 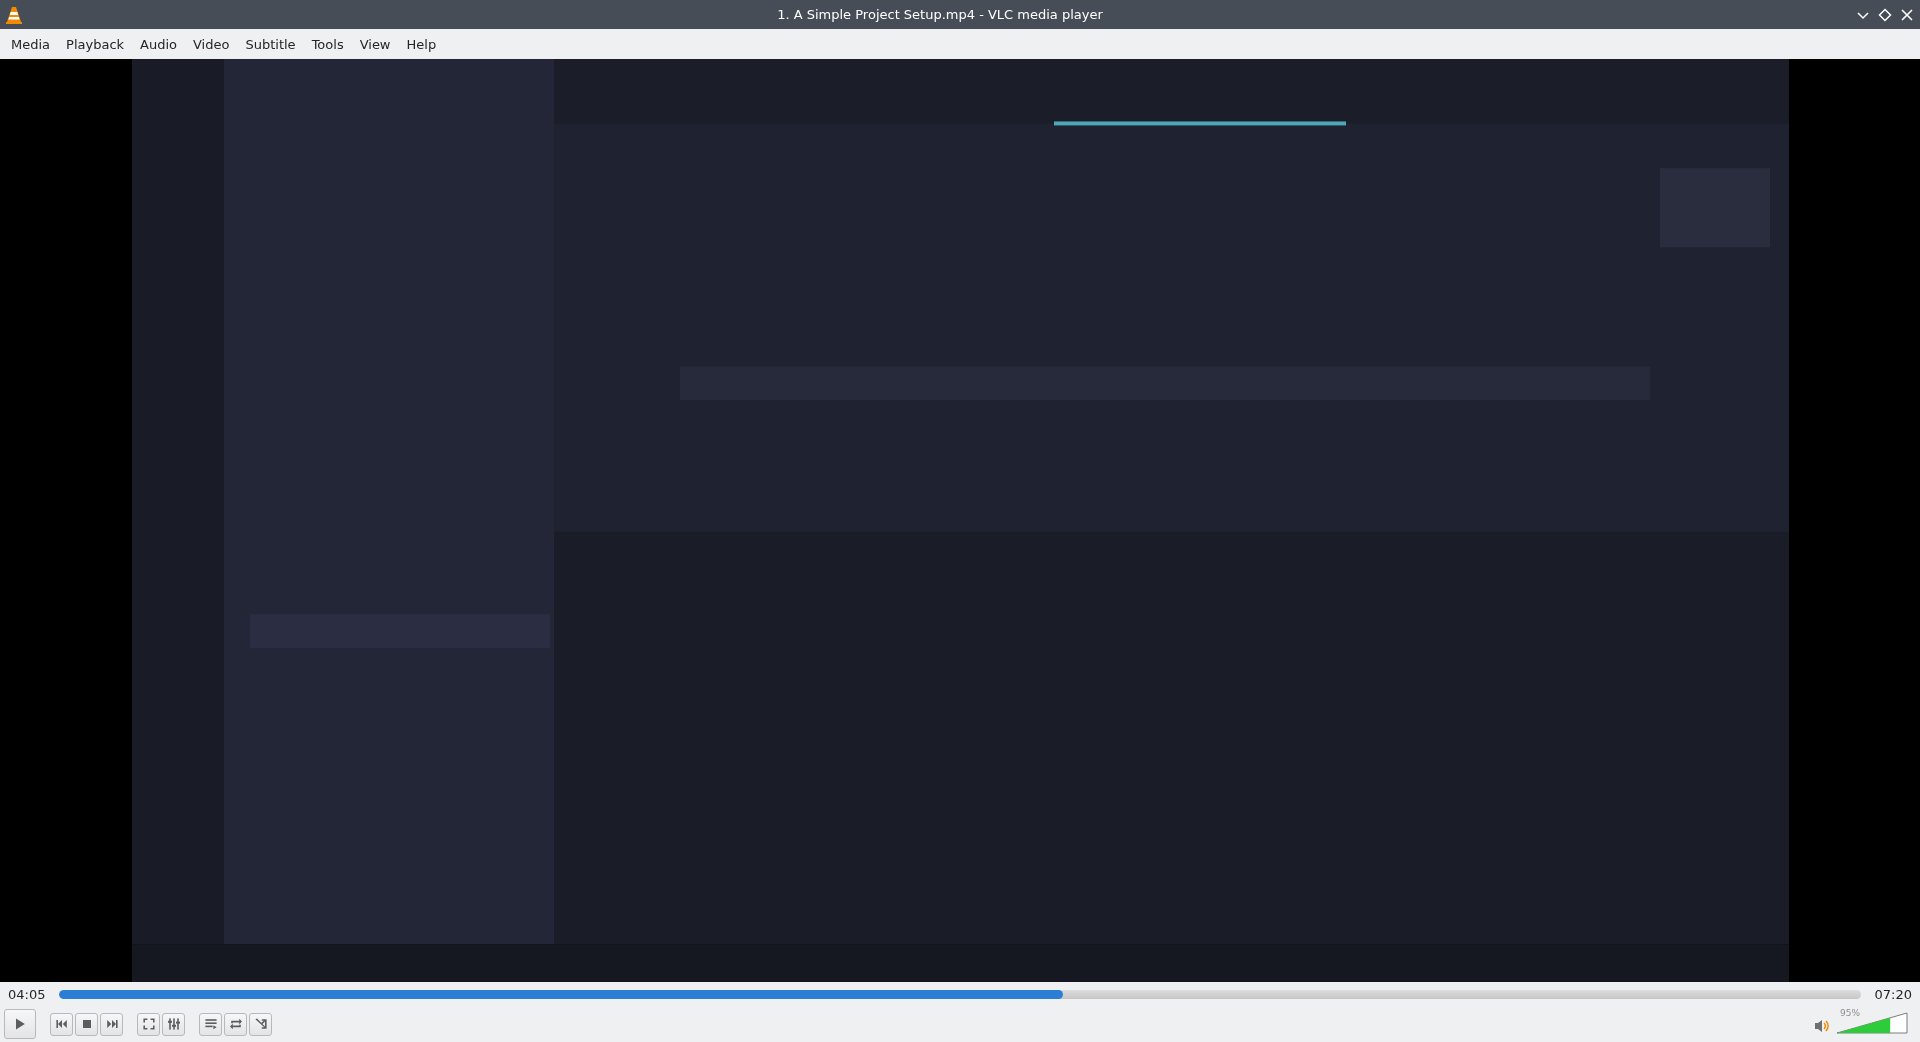 I want to click on menu-item: View, so click(x=375, y=44).